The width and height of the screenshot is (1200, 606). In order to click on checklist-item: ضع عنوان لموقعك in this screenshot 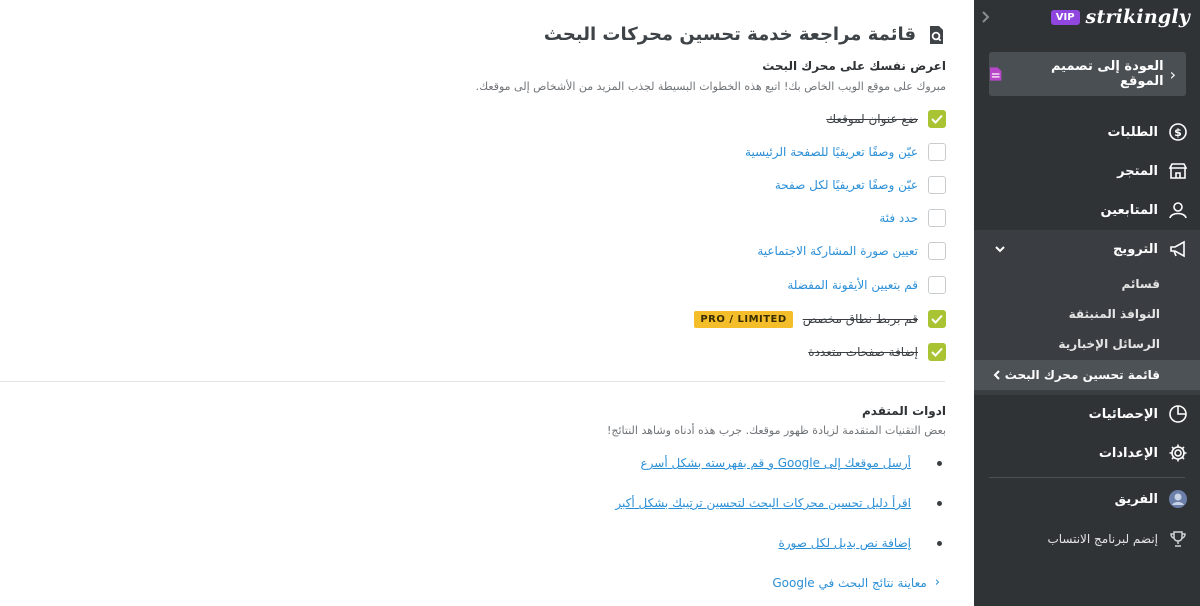, I will do `click(886, 119)`.